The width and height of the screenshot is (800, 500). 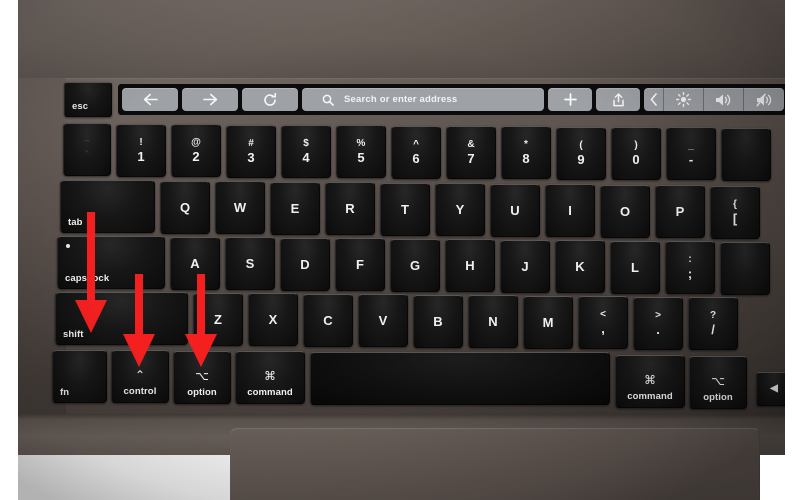 What do you see at coordinates (526, 152) in the screenshot?
I see `key-8: * 8` at bounding box center [526, 152].